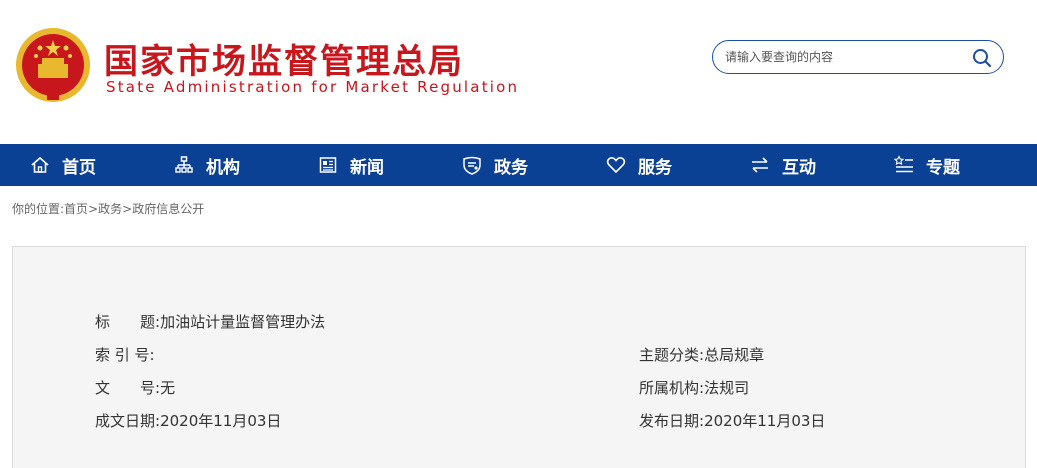  What do you see at coordinates (903, 164) in the screenshot?
I see `topic-list-icon` at bounding box center [903, 164].